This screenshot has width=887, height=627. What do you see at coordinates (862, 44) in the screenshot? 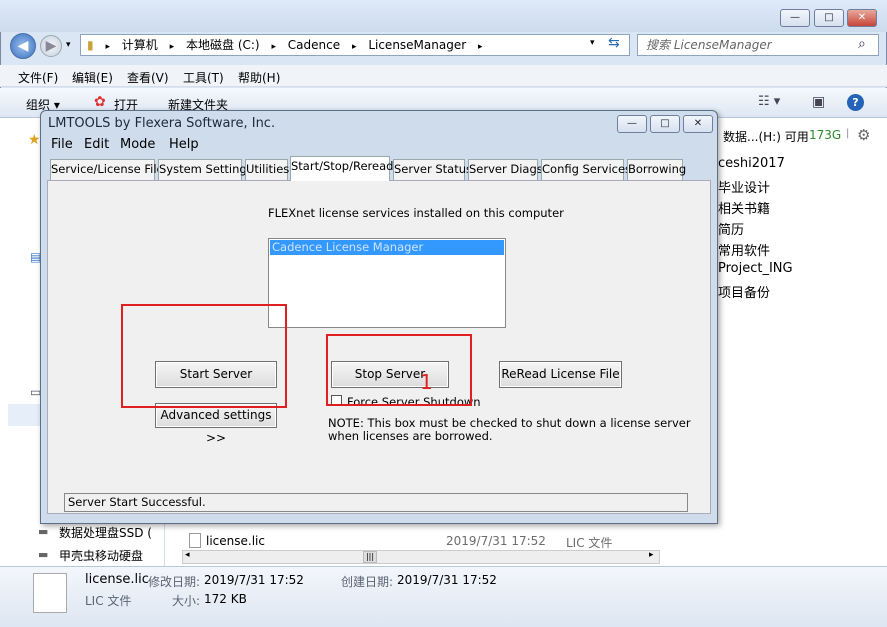
I see `search-icon: ⌕` at bounding box center [862, 44].